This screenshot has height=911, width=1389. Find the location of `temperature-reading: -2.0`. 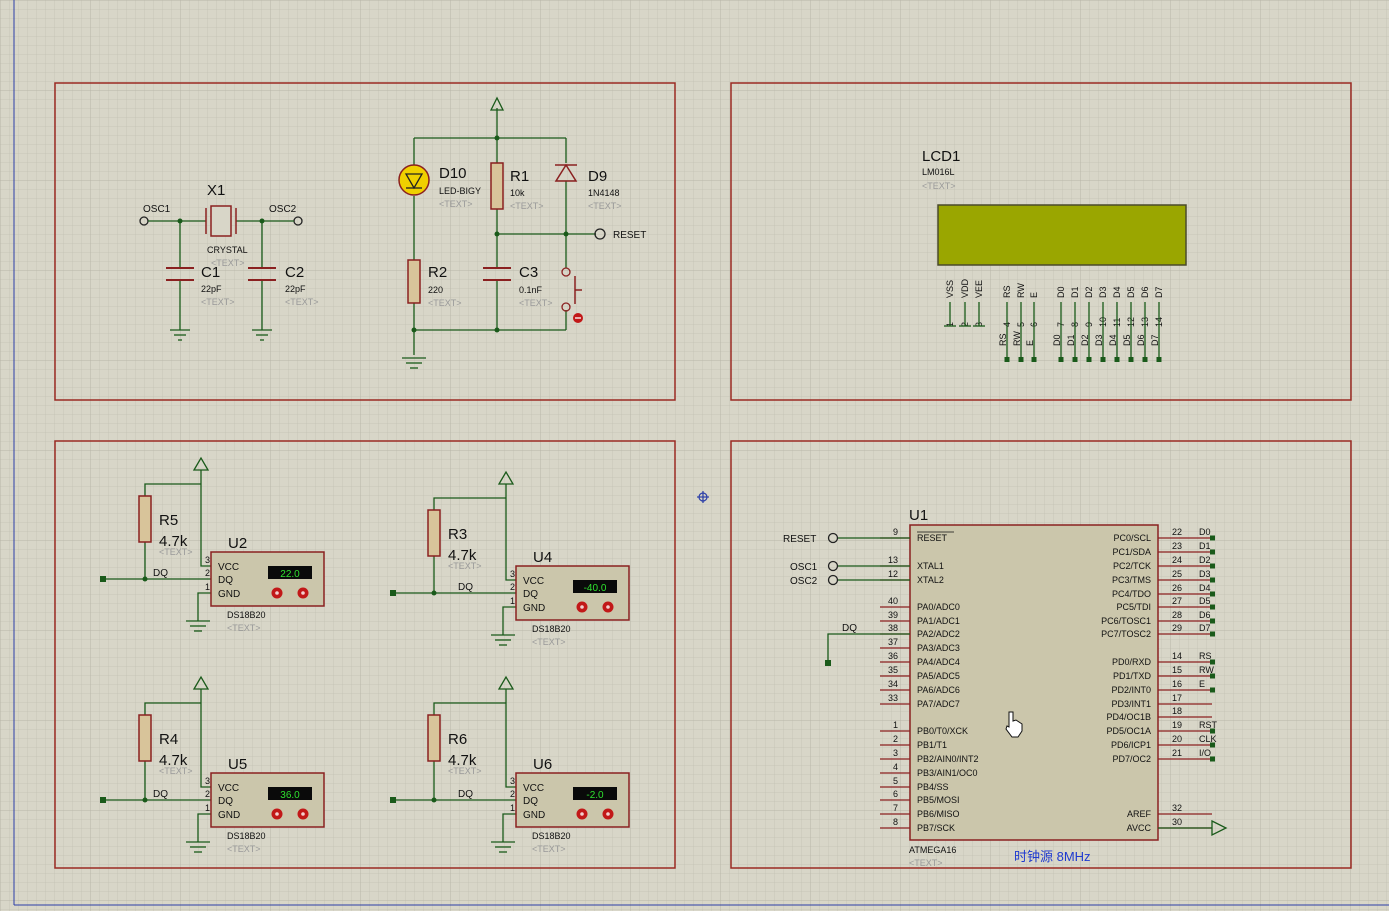

temperature-reading: -2.0 is located at coordinates (595, 795).